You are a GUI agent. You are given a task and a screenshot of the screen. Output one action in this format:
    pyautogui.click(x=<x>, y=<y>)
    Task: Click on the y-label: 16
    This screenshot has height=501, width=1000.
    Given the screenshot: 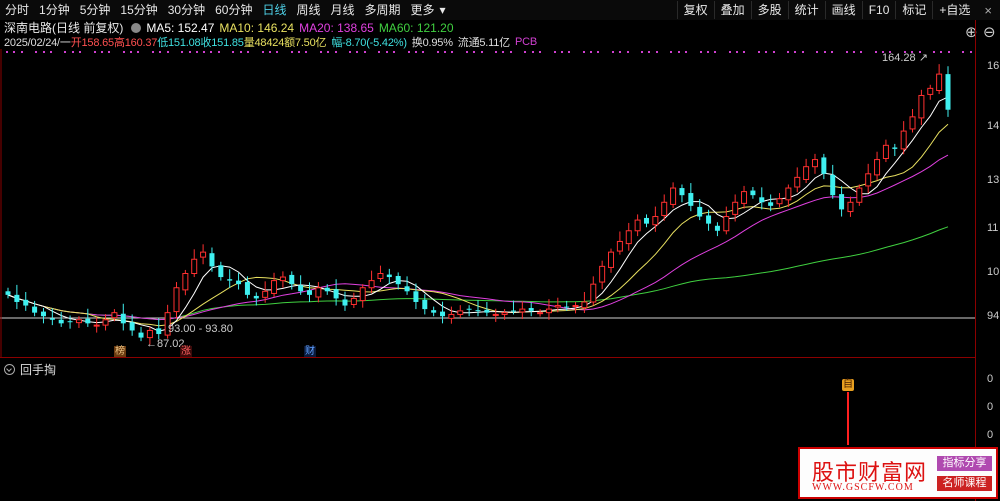 What is the action you would take?
    pyautogui.click(x=993, y=66)
    